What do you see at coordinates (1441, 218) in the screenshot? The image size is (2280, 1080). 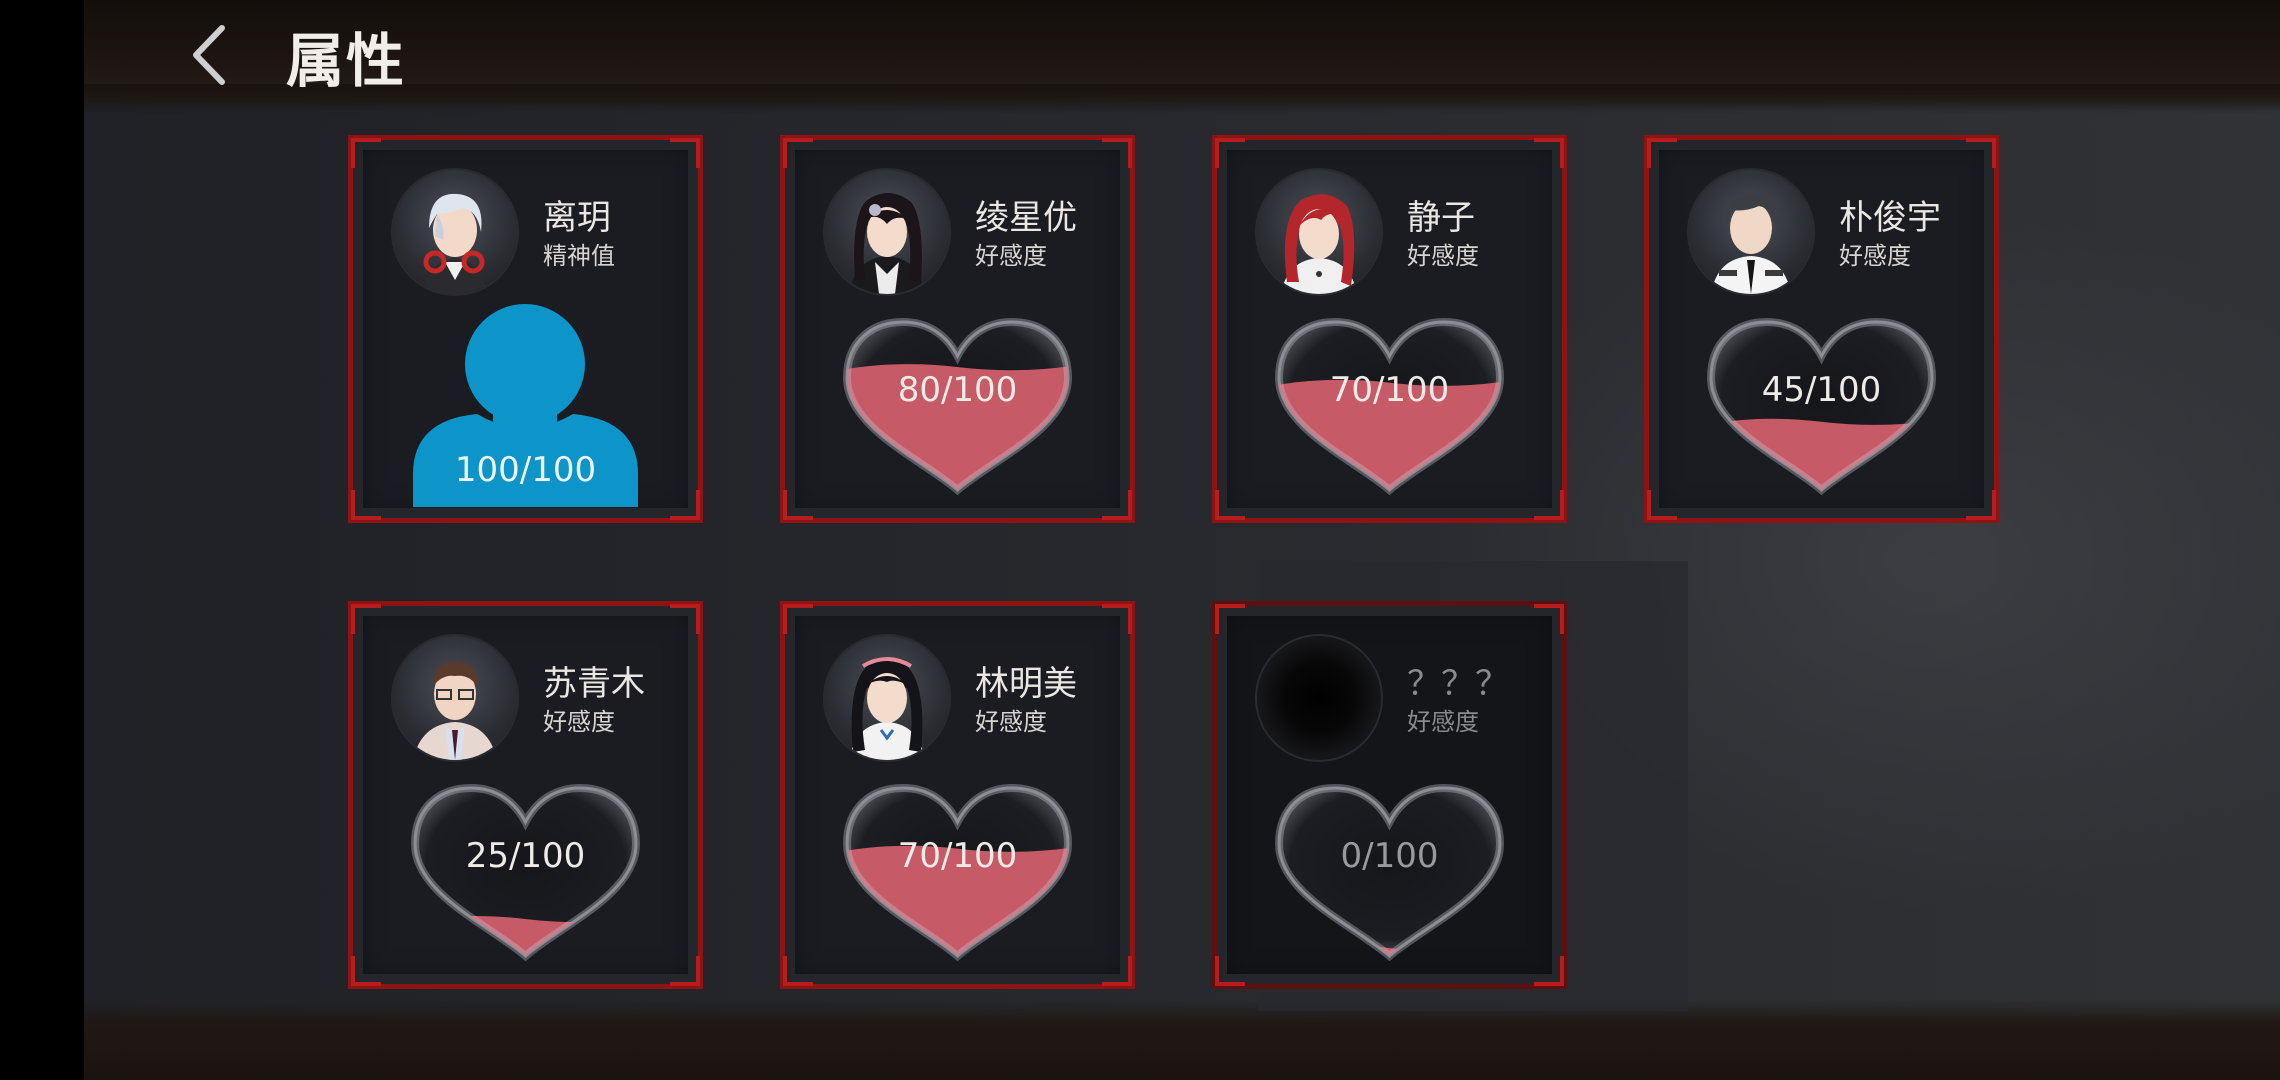 I see `character-name: 静子` at bounding box center [1441, 218].